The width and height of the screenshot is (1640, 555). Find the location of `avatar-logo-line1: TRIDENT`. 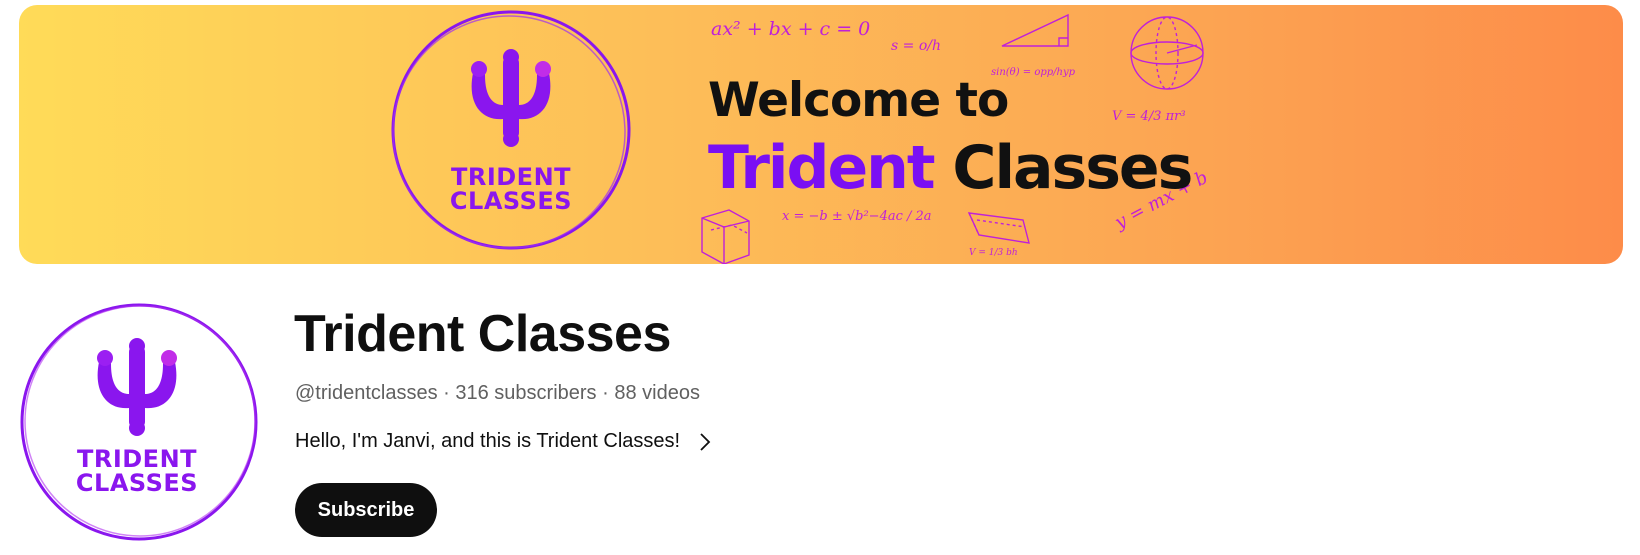

avatar-logo-line1: TRIDENT is located at coordinates (137, 459).